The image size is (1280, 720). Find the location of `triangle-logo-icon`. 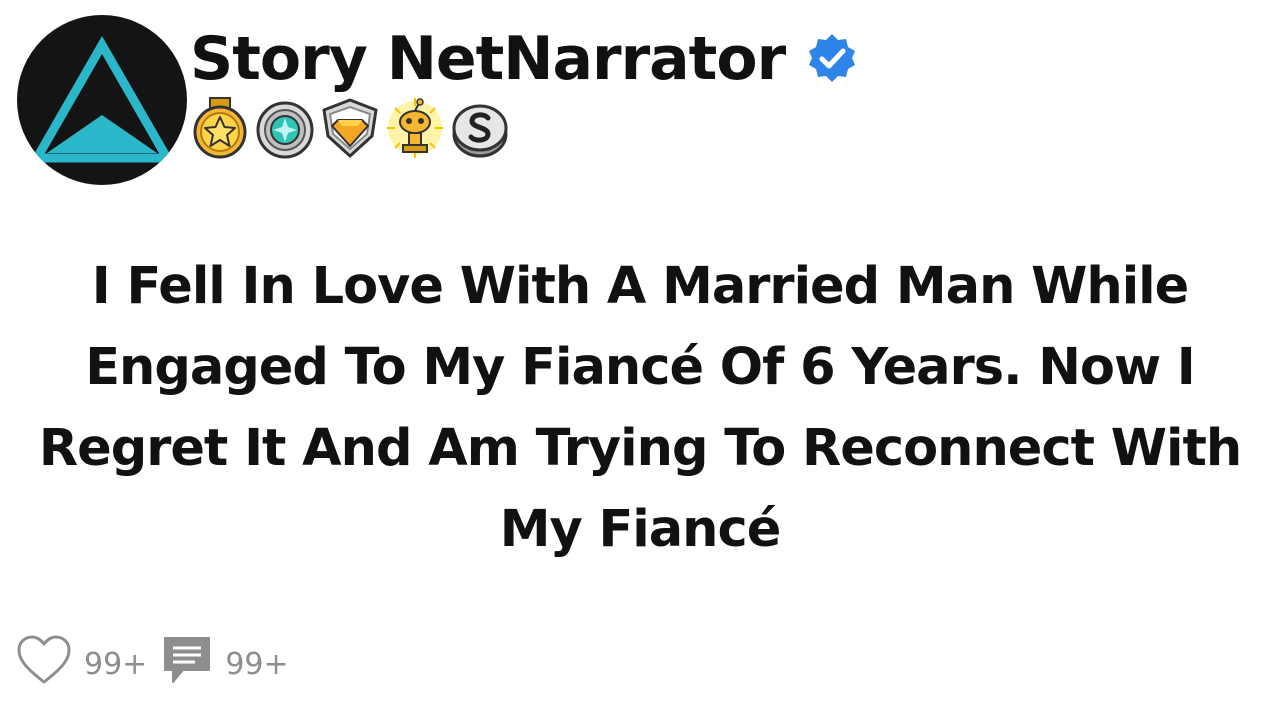

triangle-logo-icon is located at coordinates (102, 99).